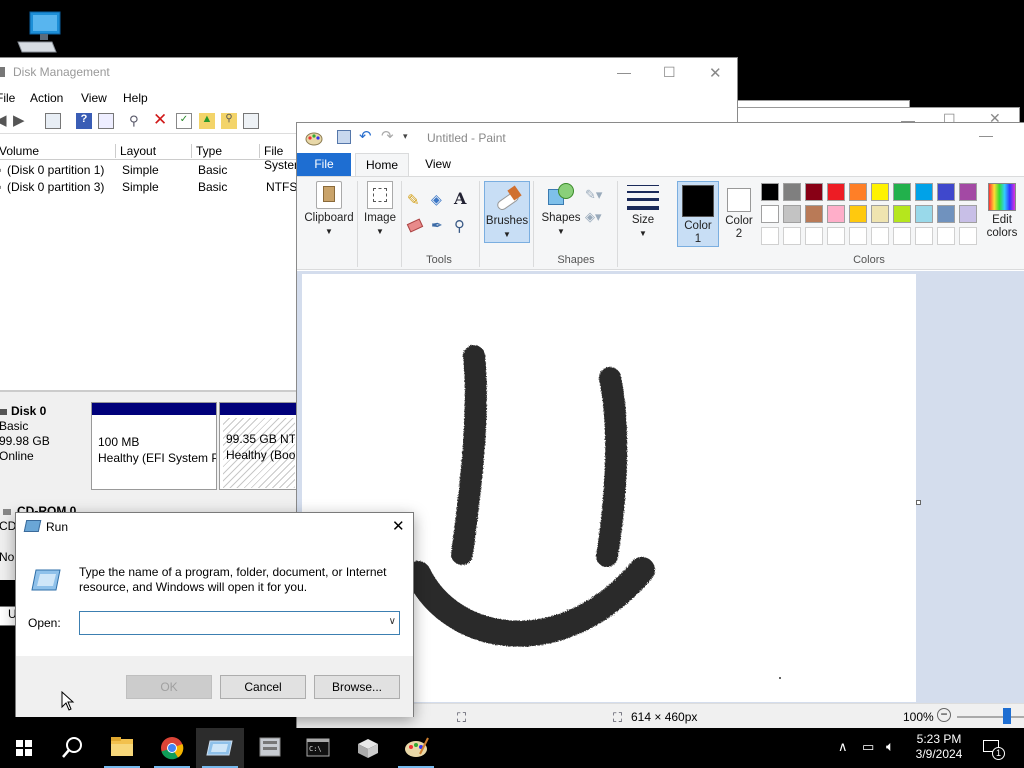 The height and width of the screenshot is (768, 1024). Describe the element at coordinates (154, 151) in the screenshot. I see `column-layout: Layout` at that location.